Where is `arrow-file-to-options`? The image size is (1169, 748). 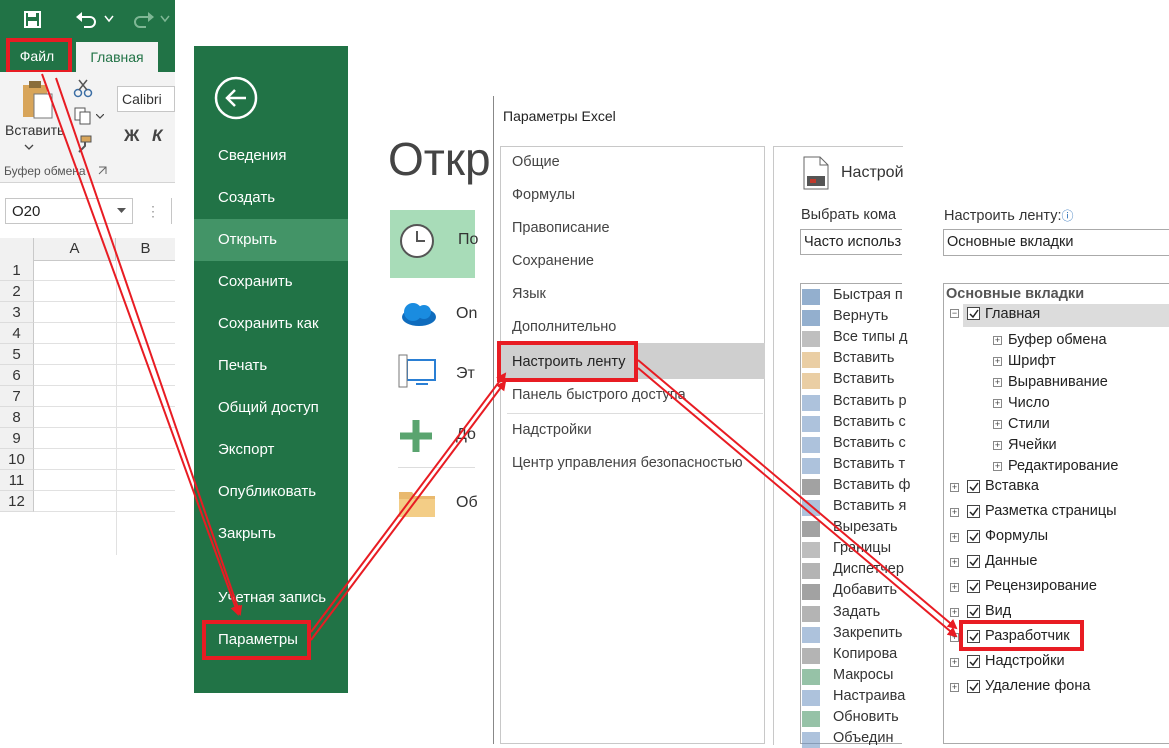
arrow-file-to-options is located at coordinates (140, 344).